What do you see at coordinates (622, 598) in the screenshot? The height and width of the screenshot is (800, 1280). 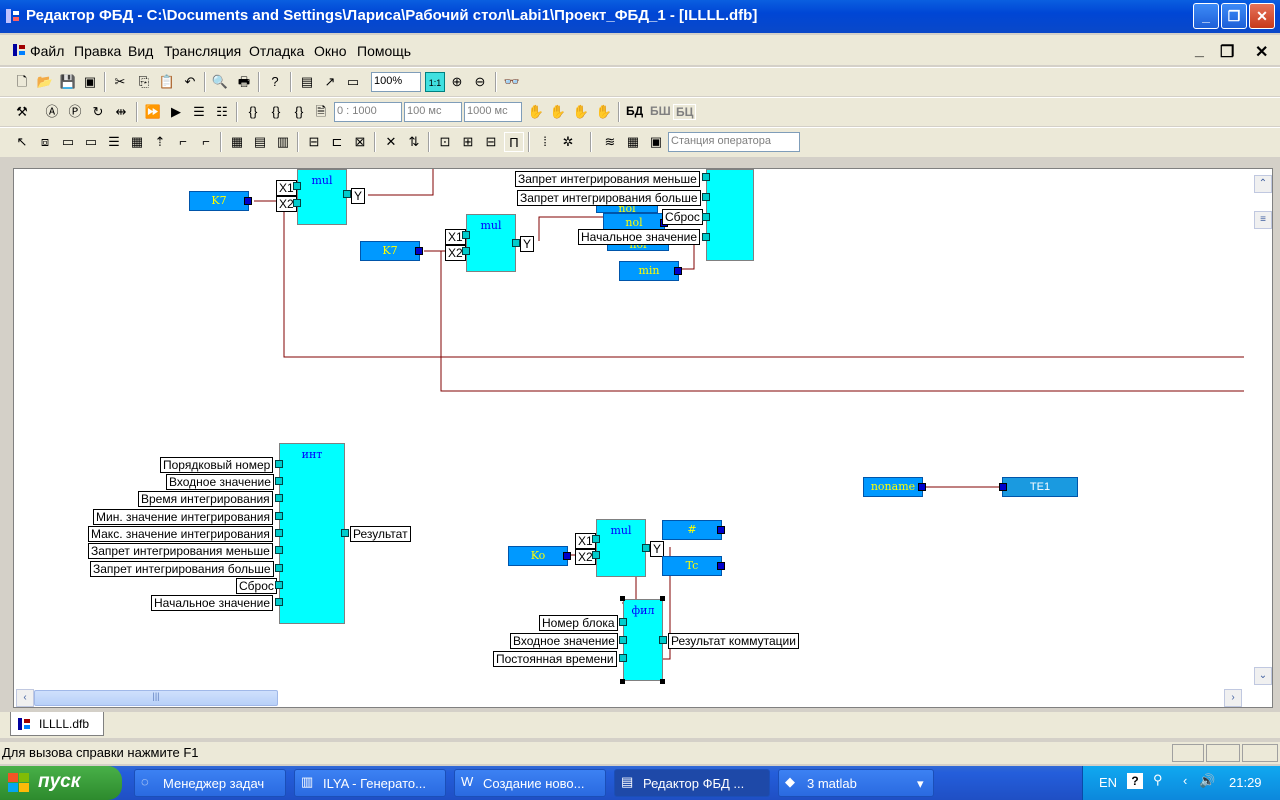 I see `selection-handle` at bounding box center [622, 598].